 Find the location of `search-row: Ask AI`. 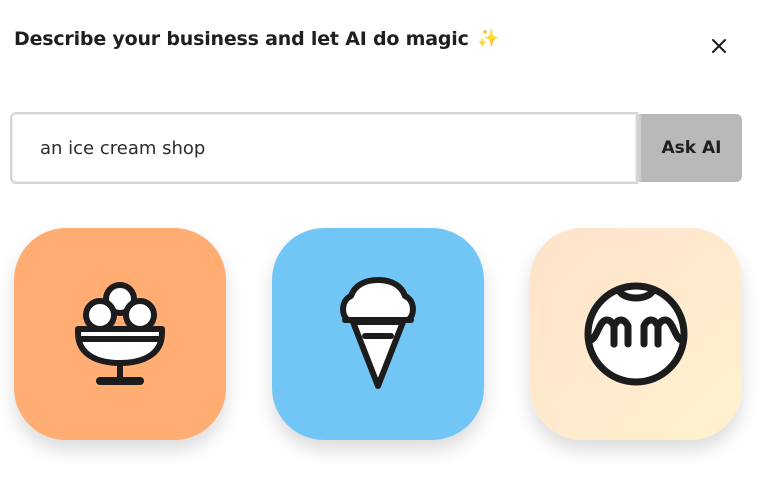

search-row: Ask AI is located at coordinates (376, 148).